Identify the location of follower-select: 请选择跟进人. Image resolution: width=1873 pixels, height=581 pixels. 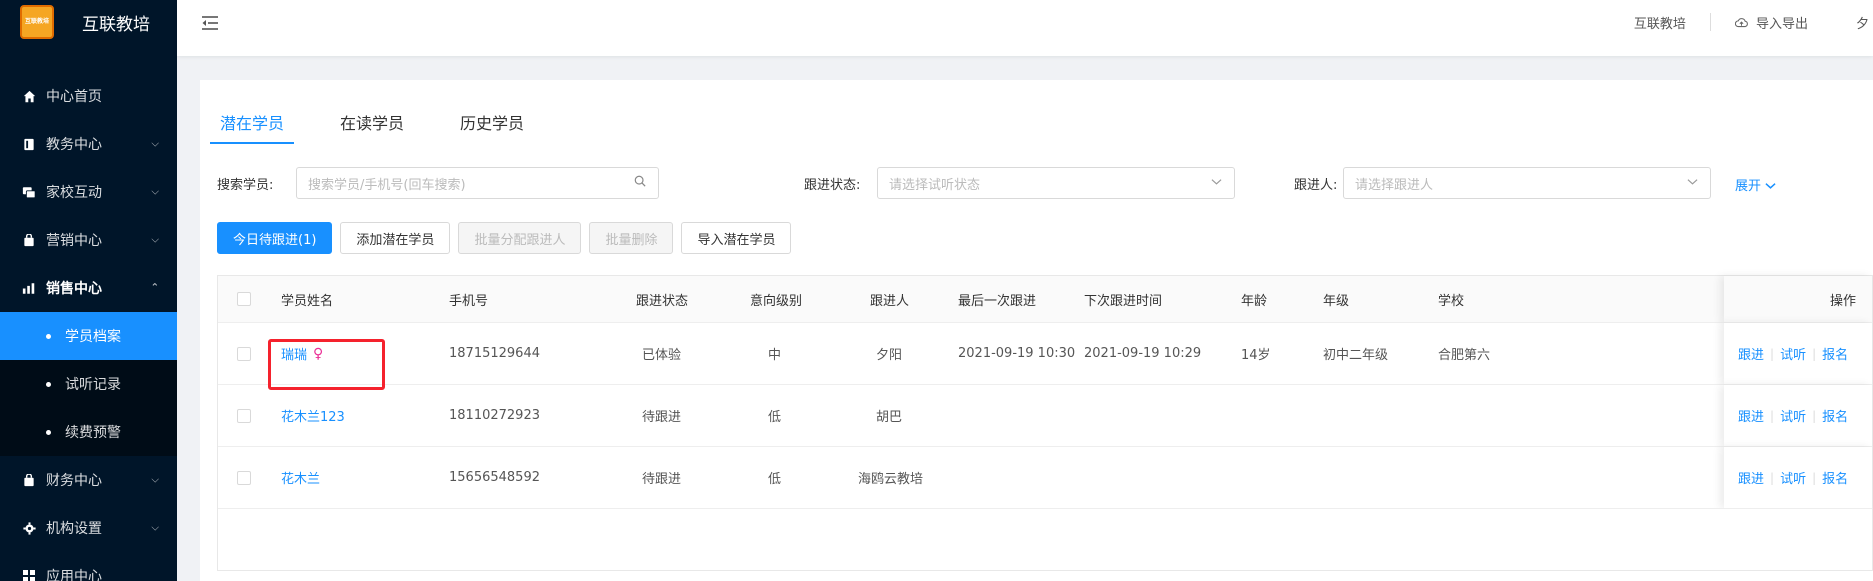
(1527, 183).